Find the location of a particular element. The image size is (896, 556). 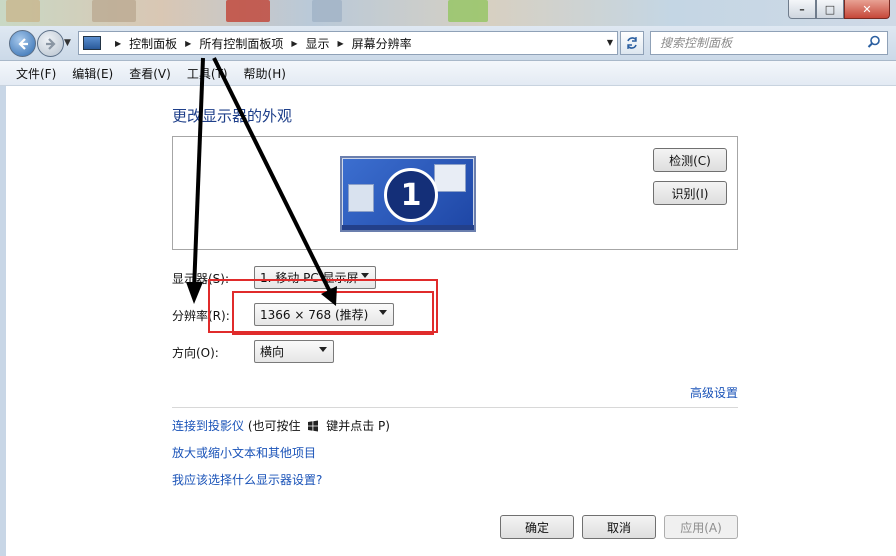

navigation-bar: ▼ ▶ 控制面板 ▶ 所有控制面板项 ▶ 显示 ▶ 屏幕分辨率 ▼ is located at coordinates (448, 43).